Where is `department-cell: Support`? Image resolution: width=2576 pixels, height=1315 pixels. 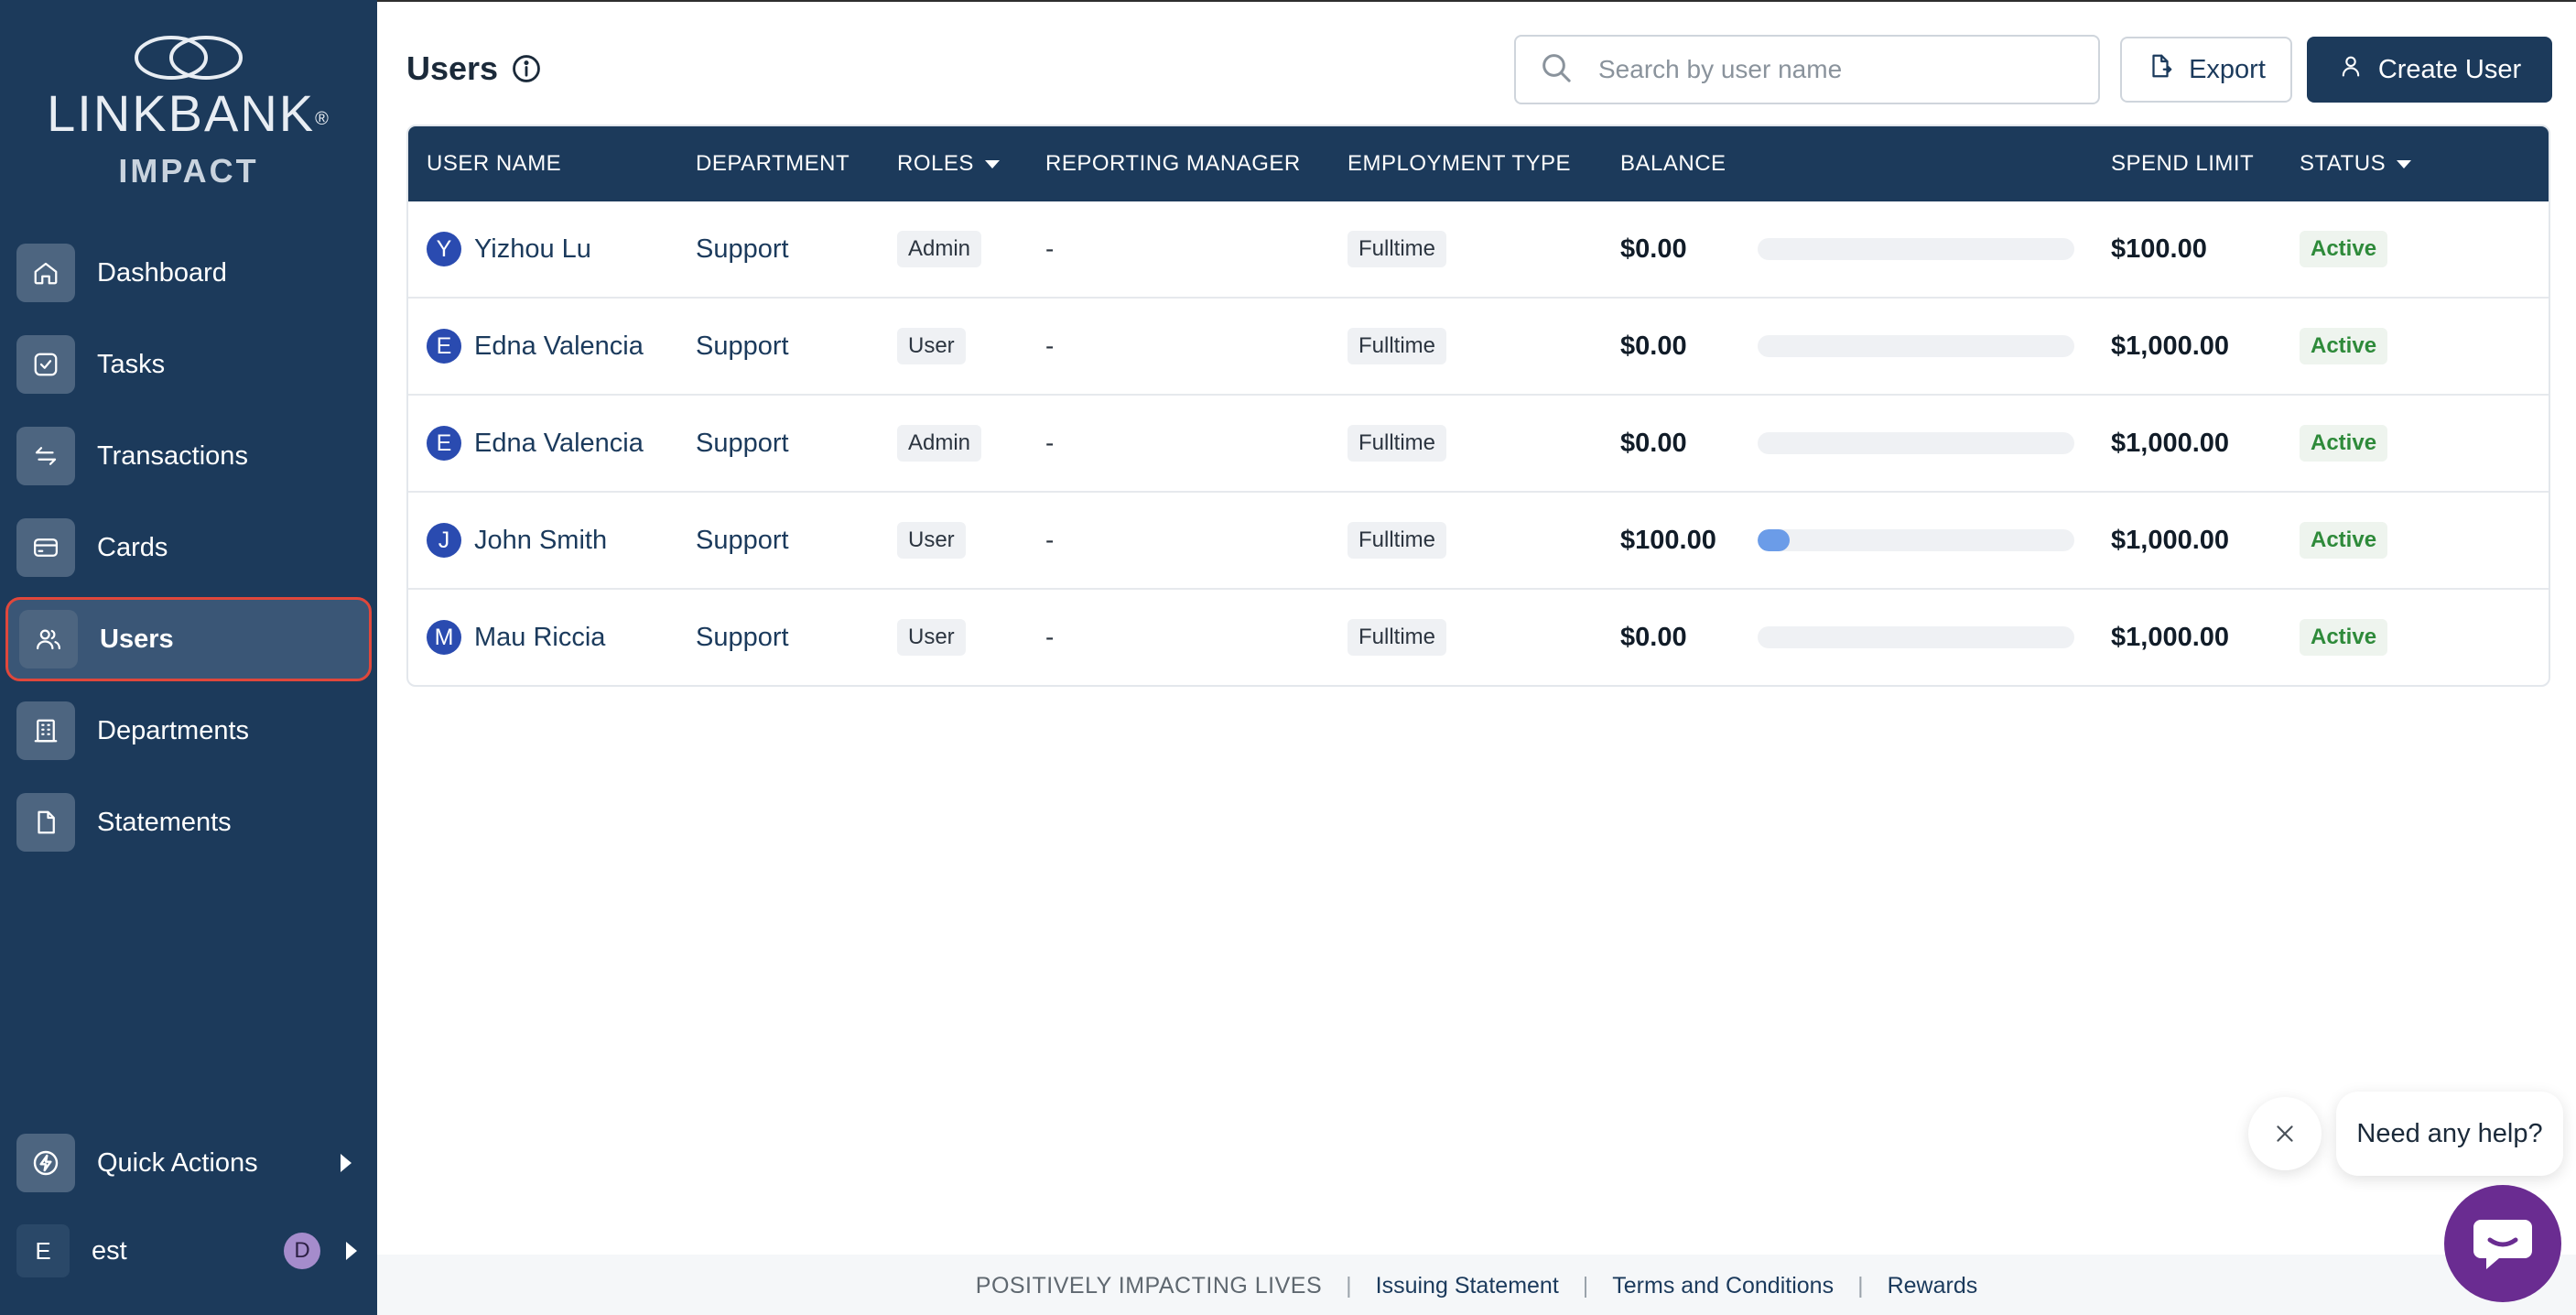 department-cell: Support is located at coordinates (742, 444).